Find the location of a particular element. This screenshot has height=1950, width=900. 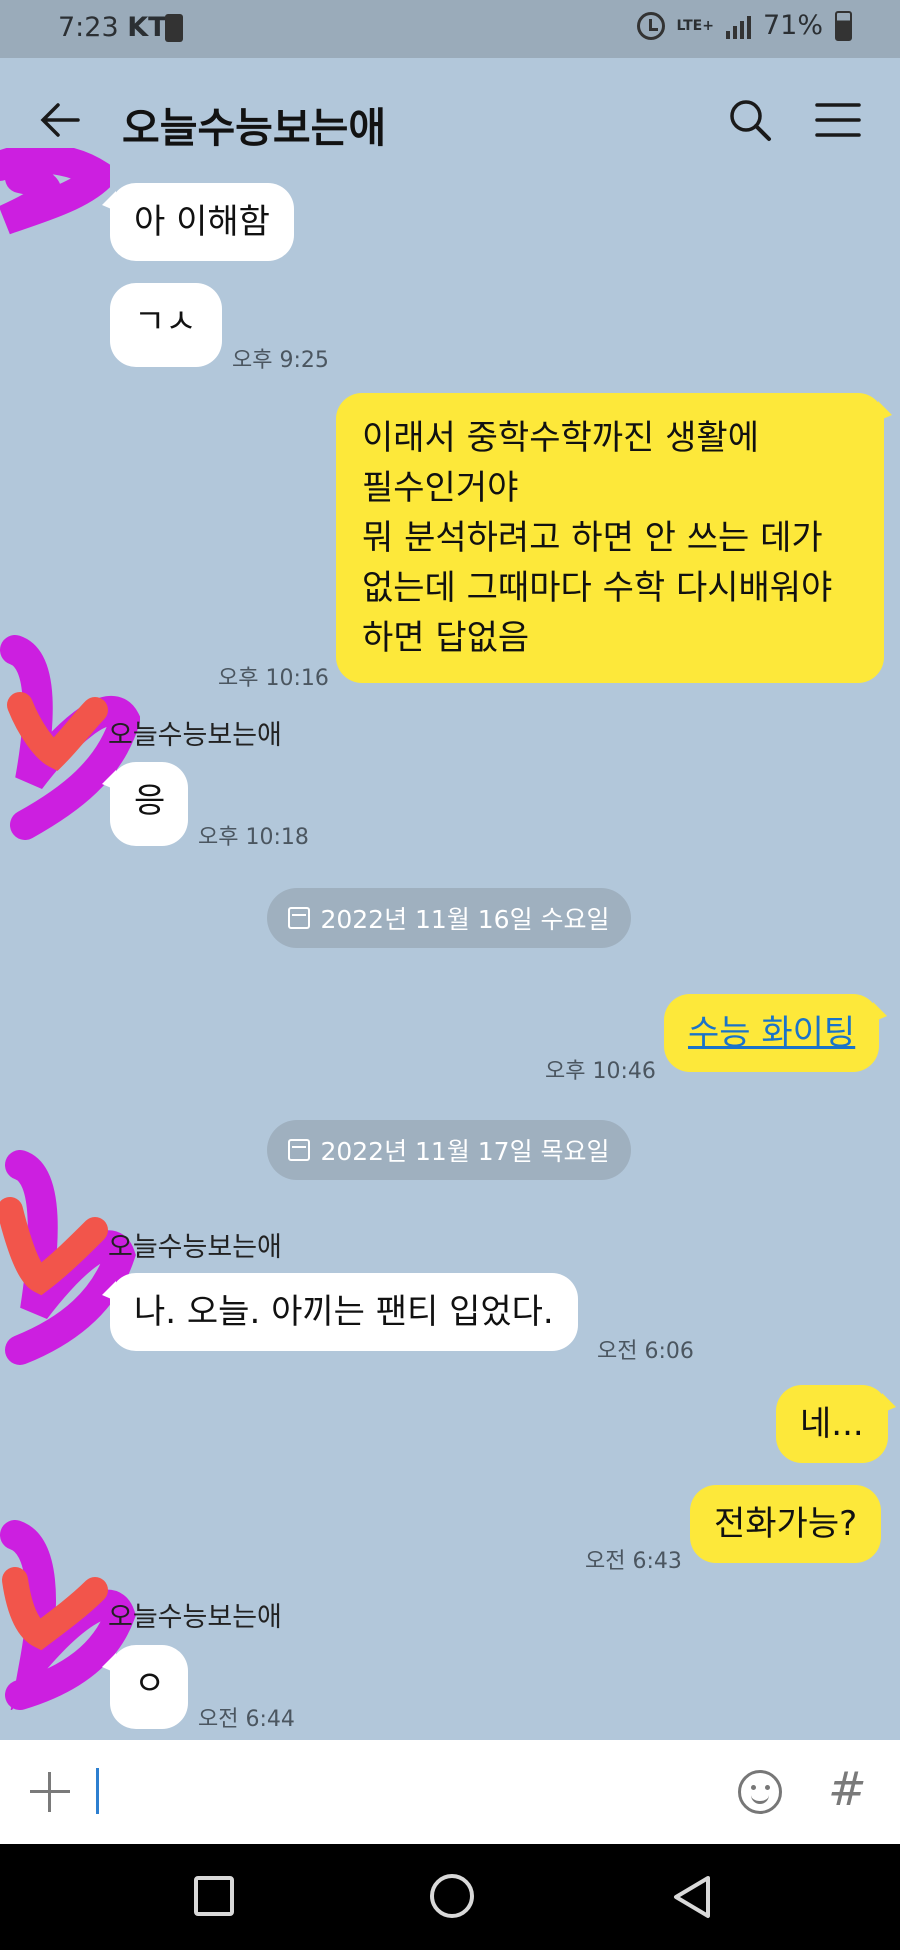

incoming-message: 나. 오늘. 아끼는 팬티 입었다. is located at coordinates (340, 1312).